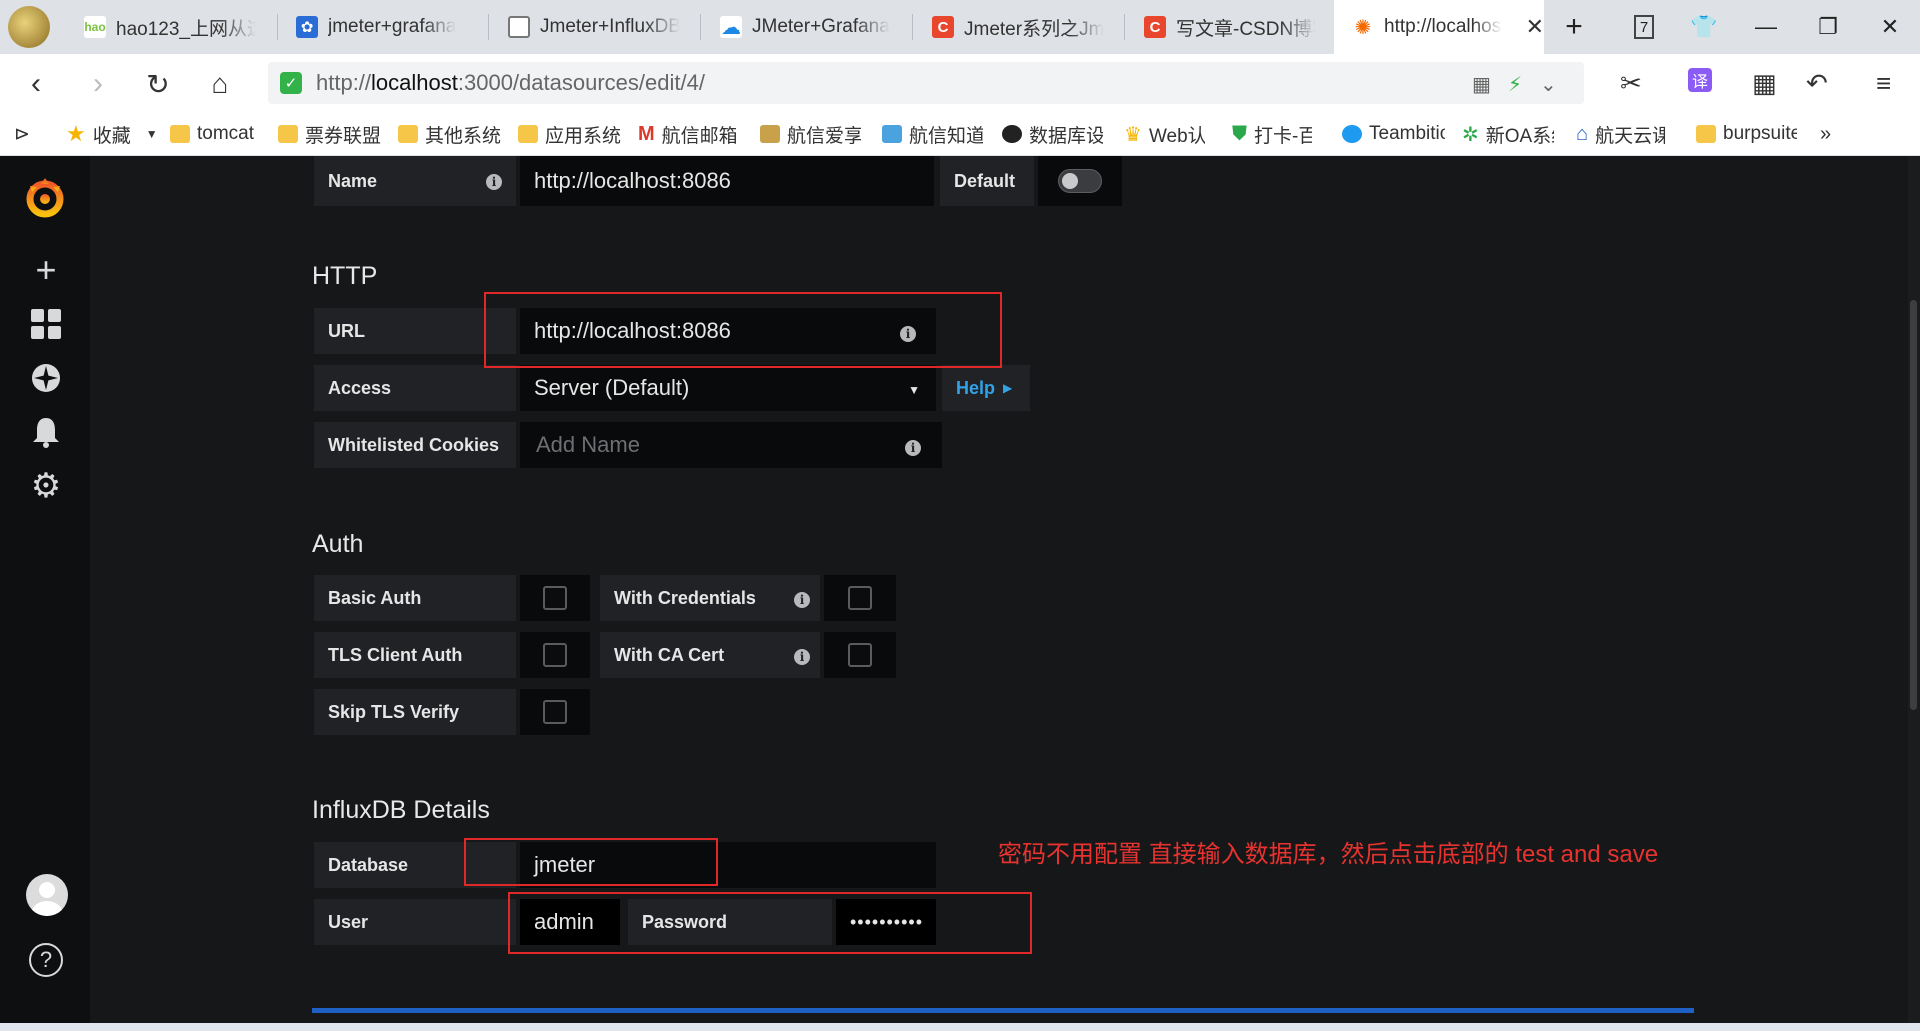 This screenshot has height=1031, width=1920. Describe the element at coordinates (1746, 134) in the screenshot. I see `bookmark-burpsuite: burpsuite` at that location.